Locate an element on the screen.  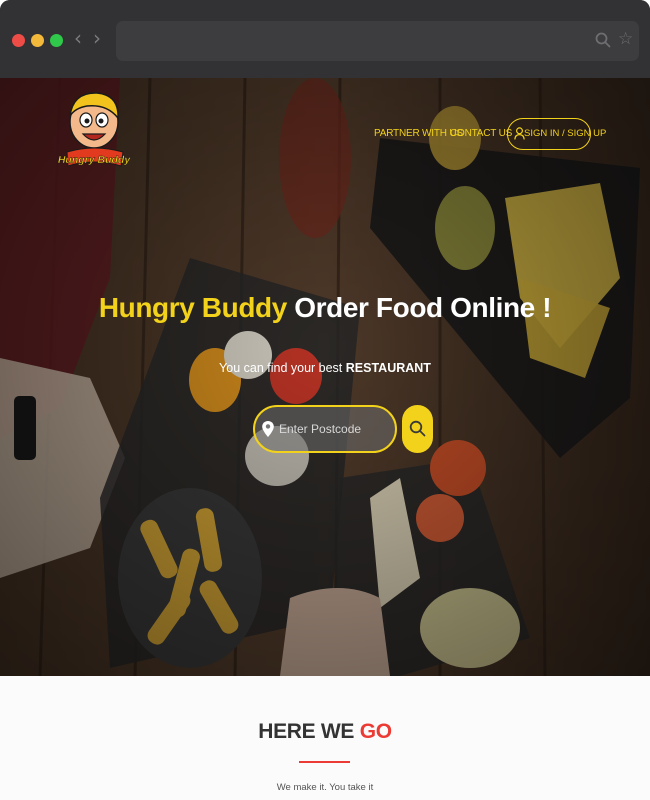
postcode-field is located at coordinates (325, 429).